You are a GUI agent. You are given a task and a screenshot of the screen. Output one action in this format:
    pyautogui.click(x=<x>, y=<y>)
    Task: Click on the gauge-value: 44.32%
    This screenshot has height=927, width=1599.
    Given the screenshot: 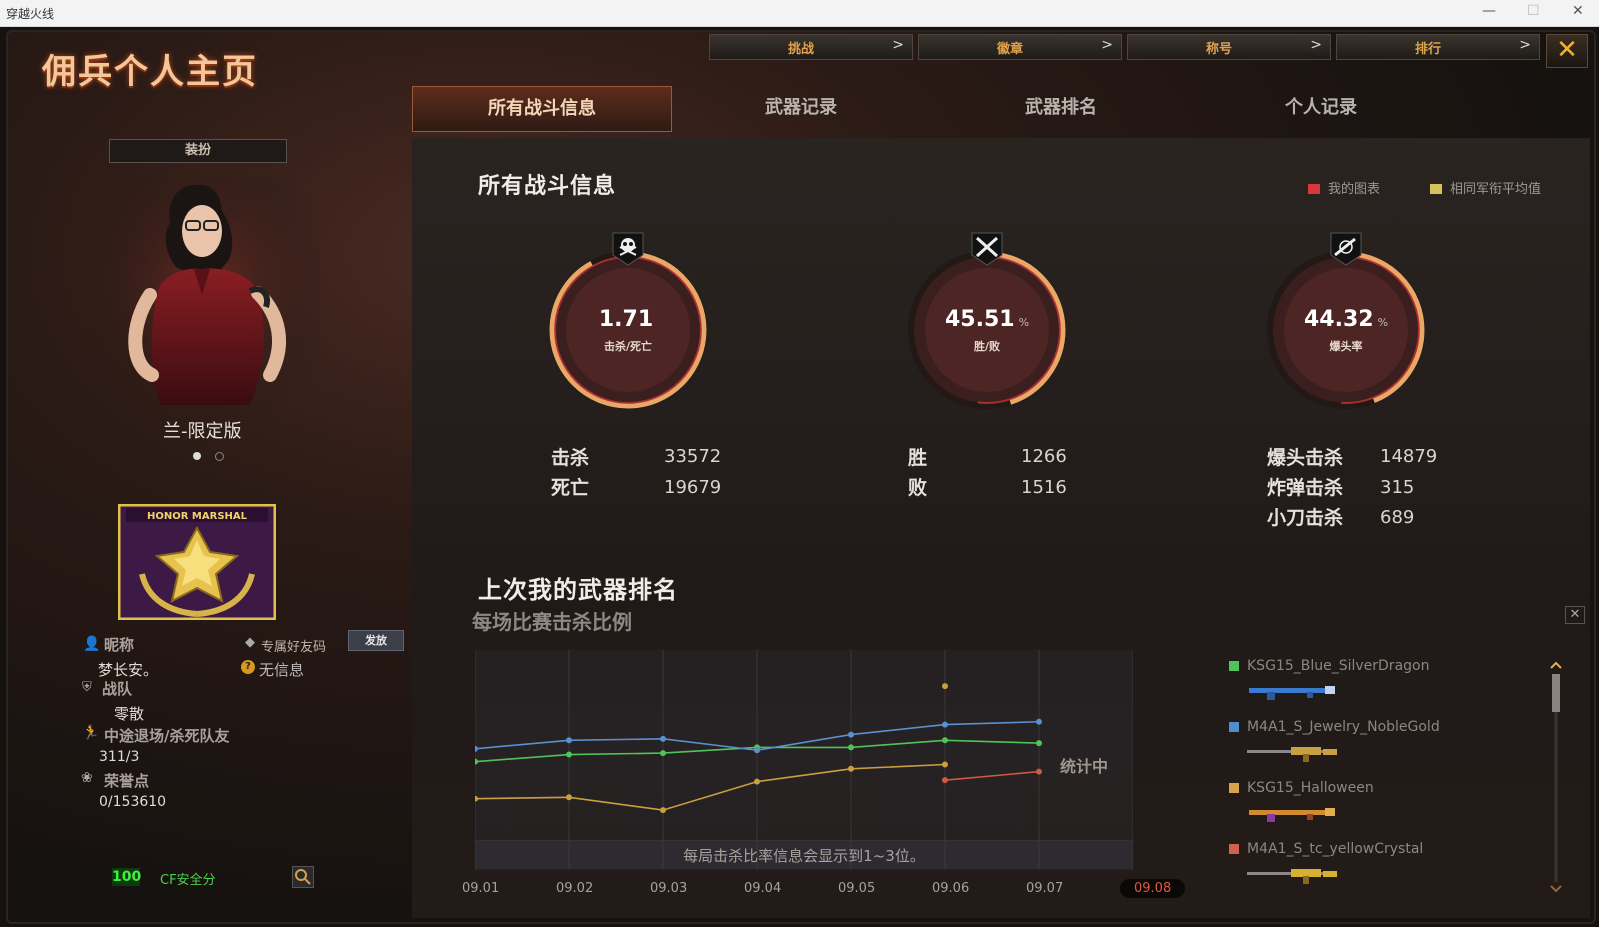 What is the action you would take?
    pyautogui.click(x=1346, y=319)
    